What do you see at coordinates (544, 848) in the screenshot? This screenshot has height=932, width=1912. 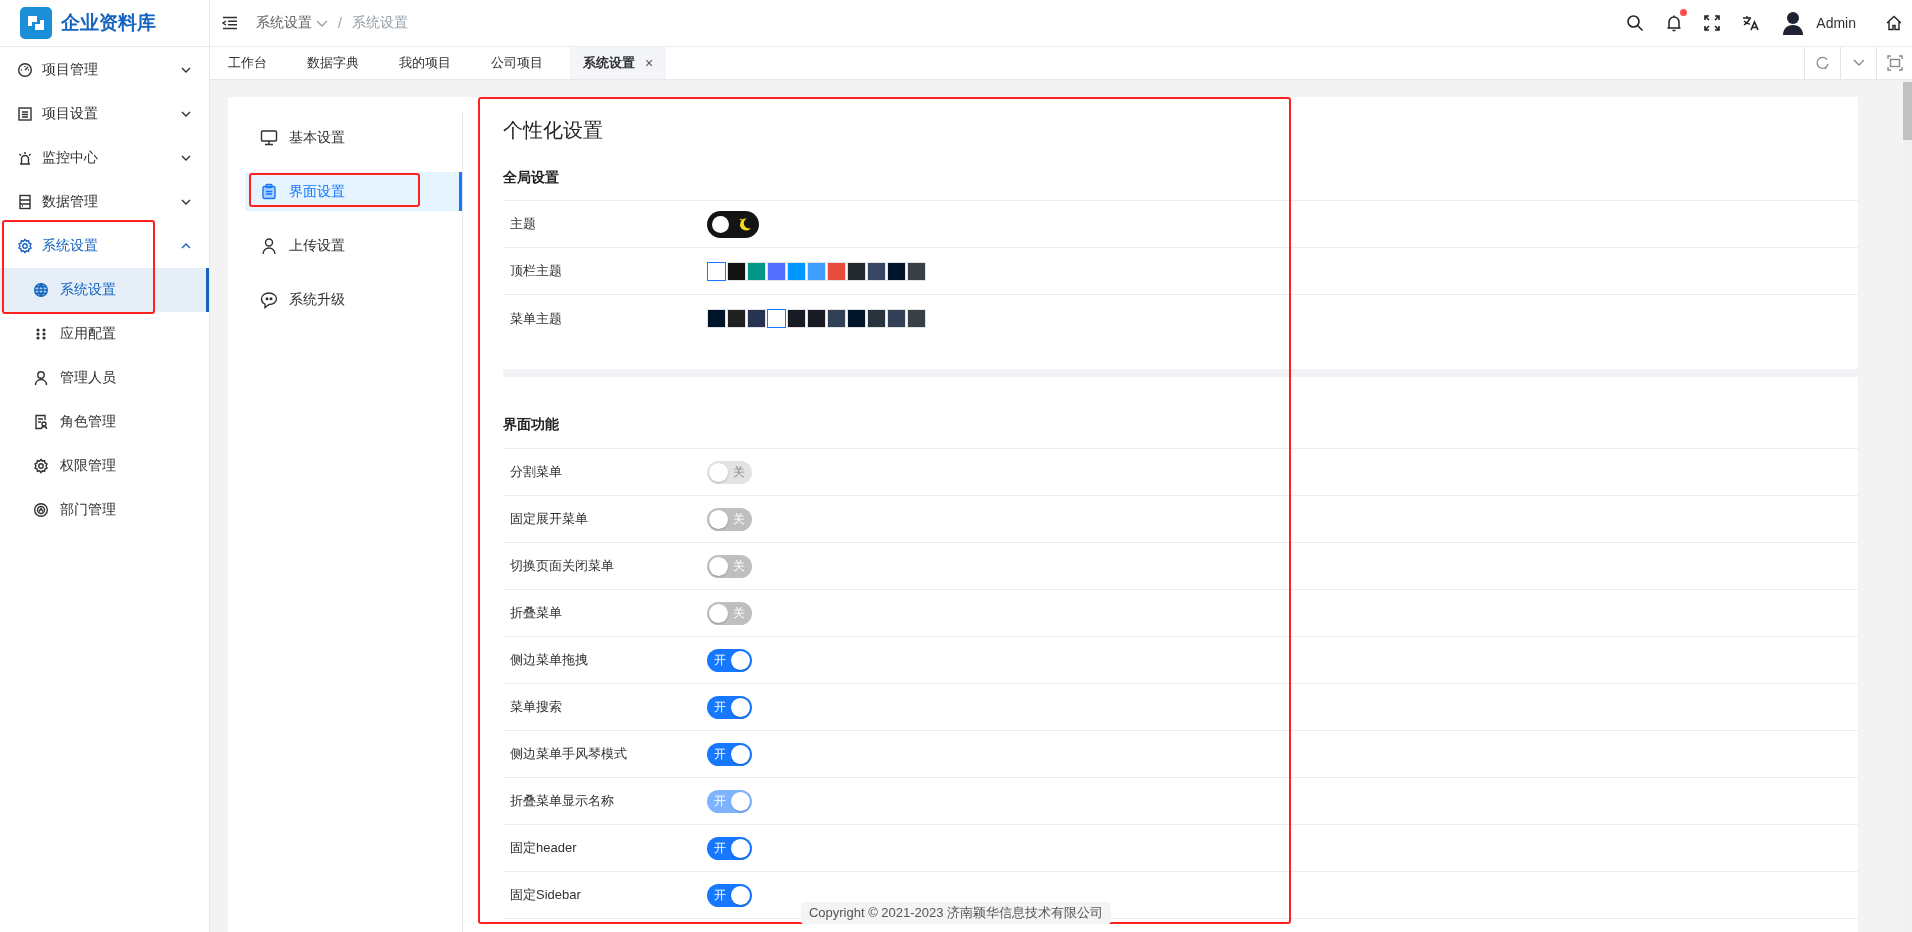 I see `setting-label: 固定header` at bounding box center [544, 848].